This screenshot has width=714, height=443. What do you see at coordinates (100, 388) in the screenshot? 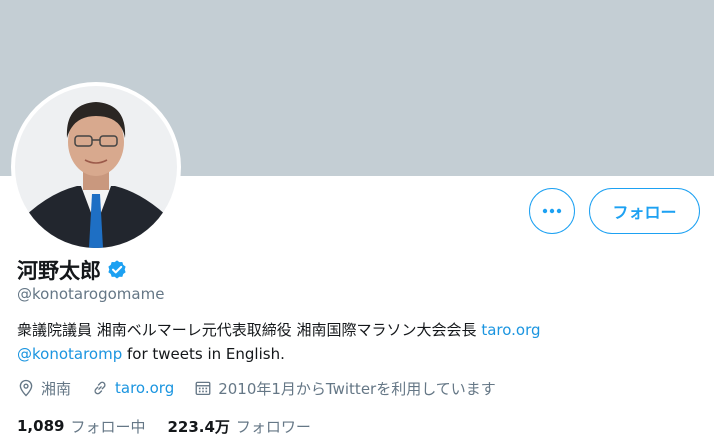
I see `link-icon` at bounding box center [100, 388].